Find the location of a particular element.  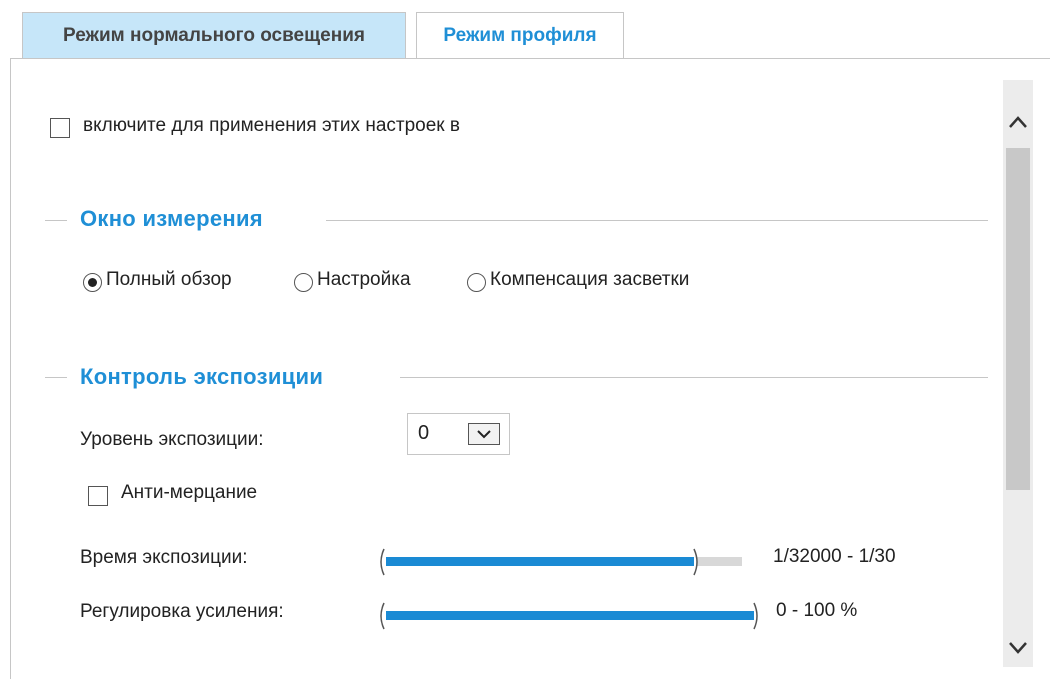

exposure-time-max-handle is located at coordinates (697, 562).